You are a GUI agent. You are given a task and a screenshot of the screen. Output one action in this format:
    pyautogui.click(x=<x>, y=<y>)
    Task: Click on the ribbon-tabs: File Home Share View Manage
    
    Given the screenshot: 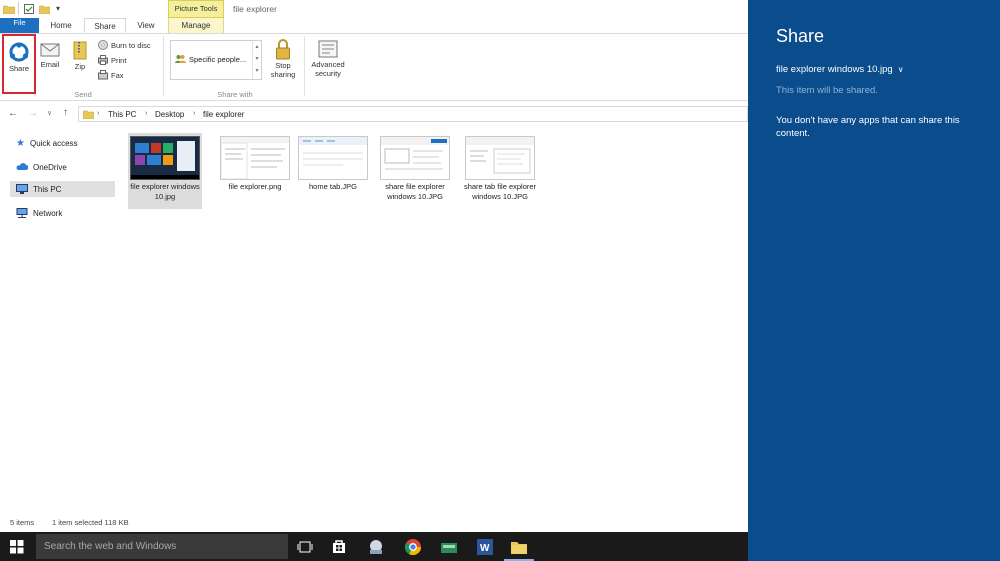 What is the action you would take?
    pyautogui.click(x=374, y=26)
    